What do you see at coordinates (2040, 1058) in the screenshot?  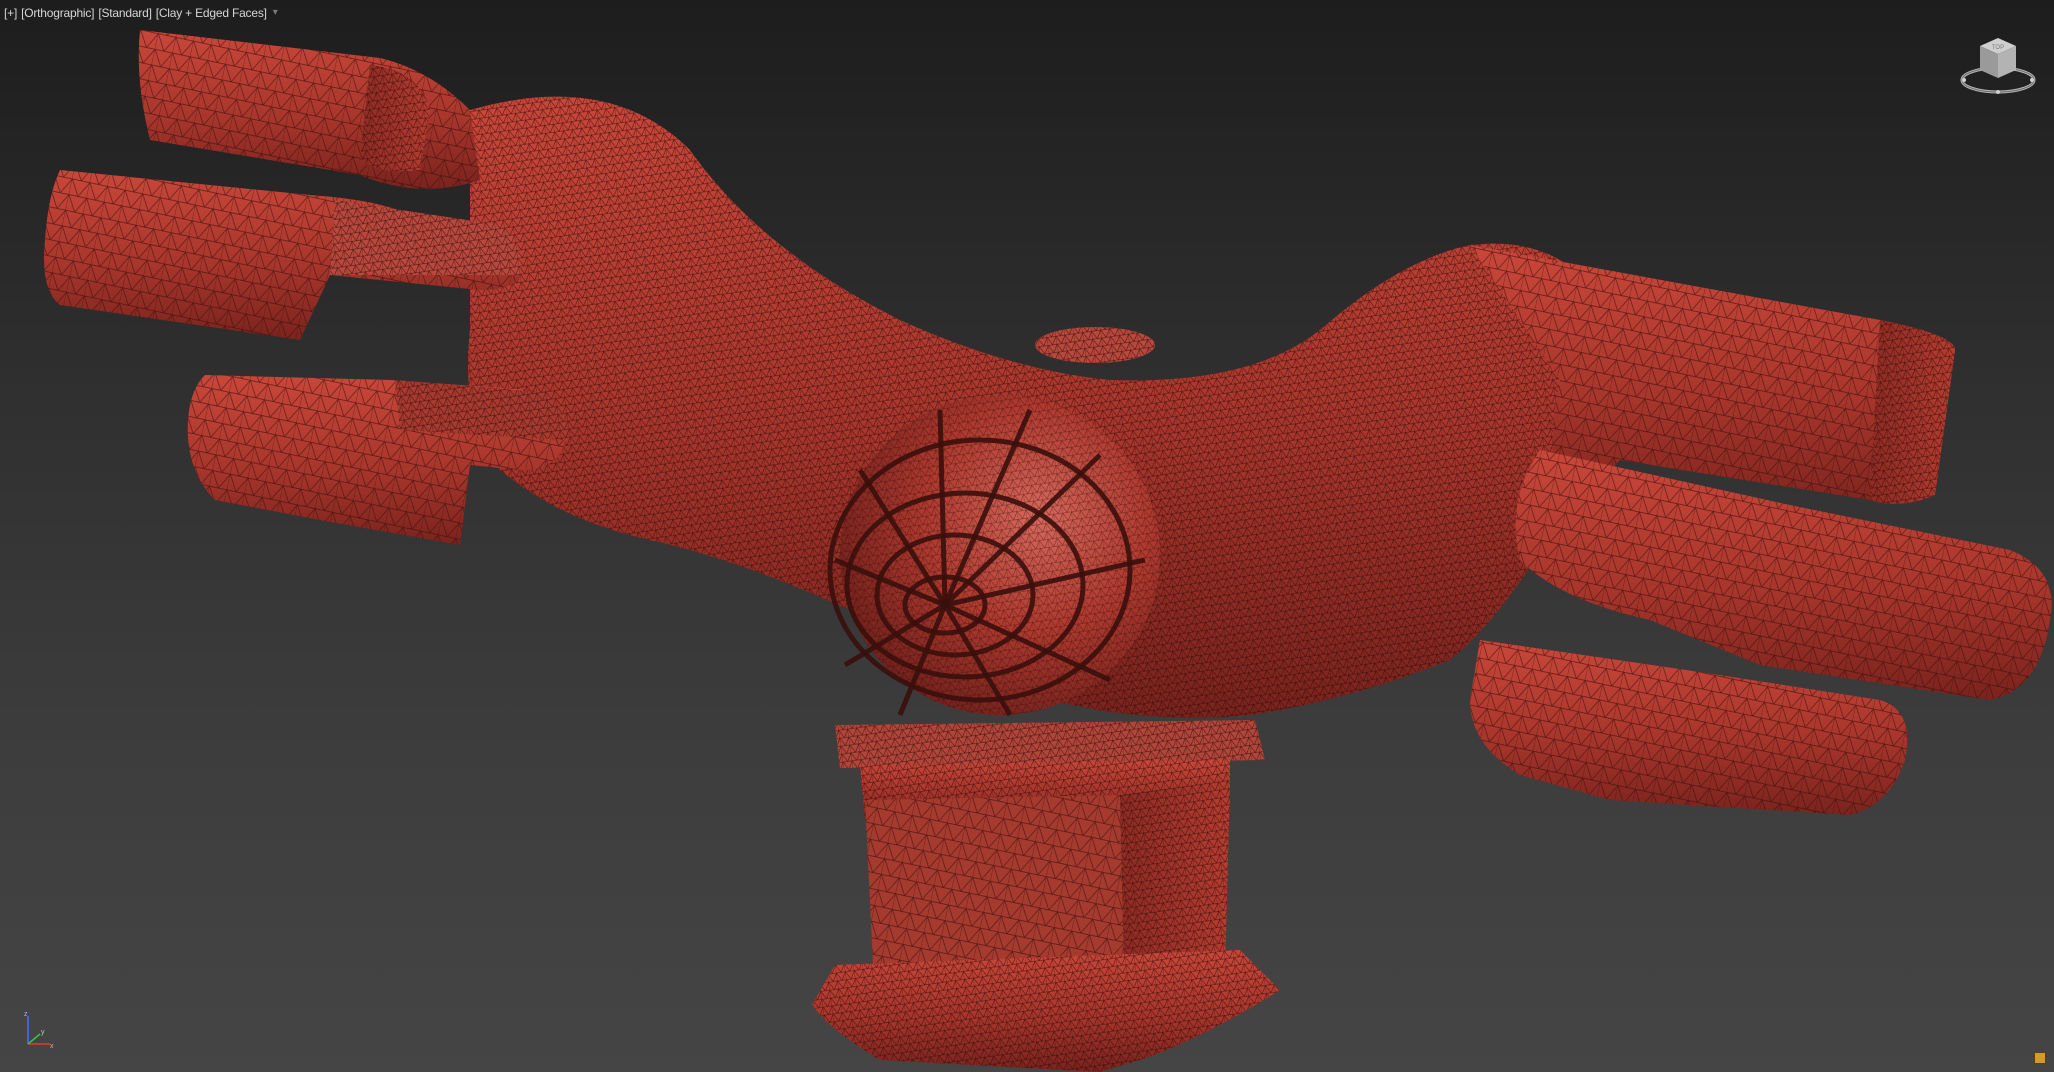 I see `maximize-icon` at bounding box center [2040, 1058].